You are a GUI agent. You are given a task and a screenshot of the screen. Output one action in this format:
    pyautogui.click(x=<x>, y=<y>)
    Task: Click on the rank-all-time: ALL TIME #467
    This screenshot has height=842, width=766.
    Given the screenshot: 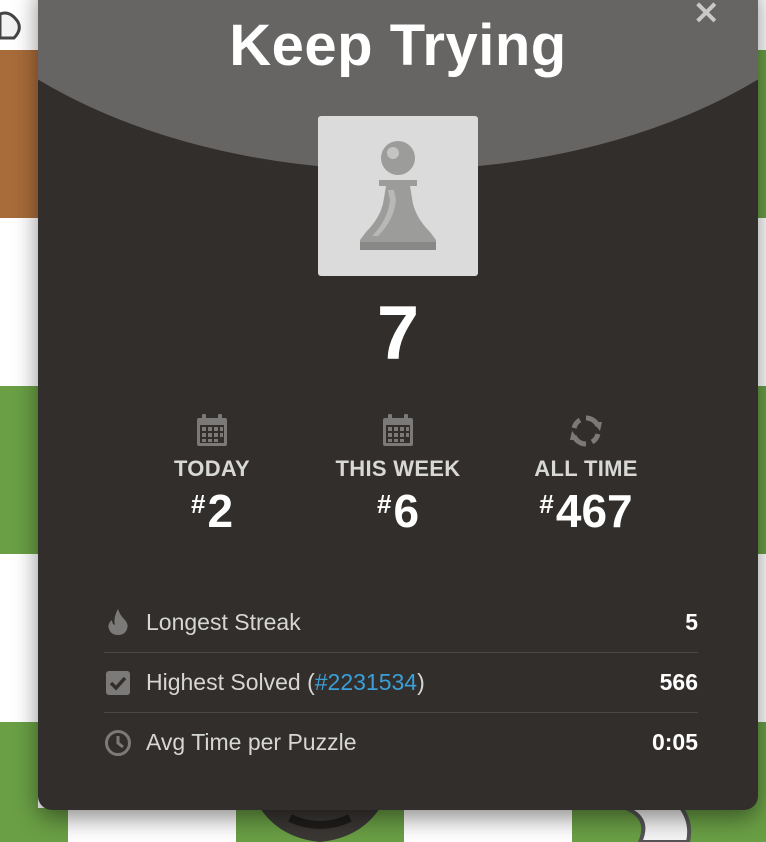 What is the action you would take?
    pyautogui.click(x=586, y=476)
    